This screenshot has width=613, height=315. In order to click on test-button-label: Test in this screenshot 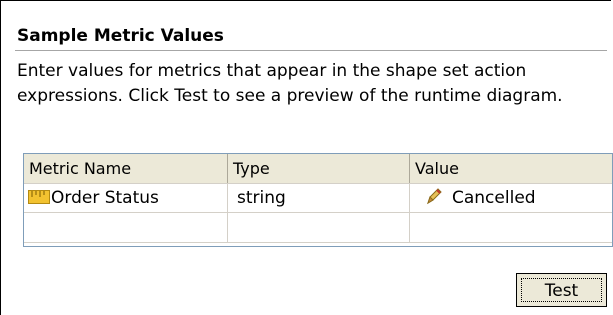, I will do `click(561, 290)`.